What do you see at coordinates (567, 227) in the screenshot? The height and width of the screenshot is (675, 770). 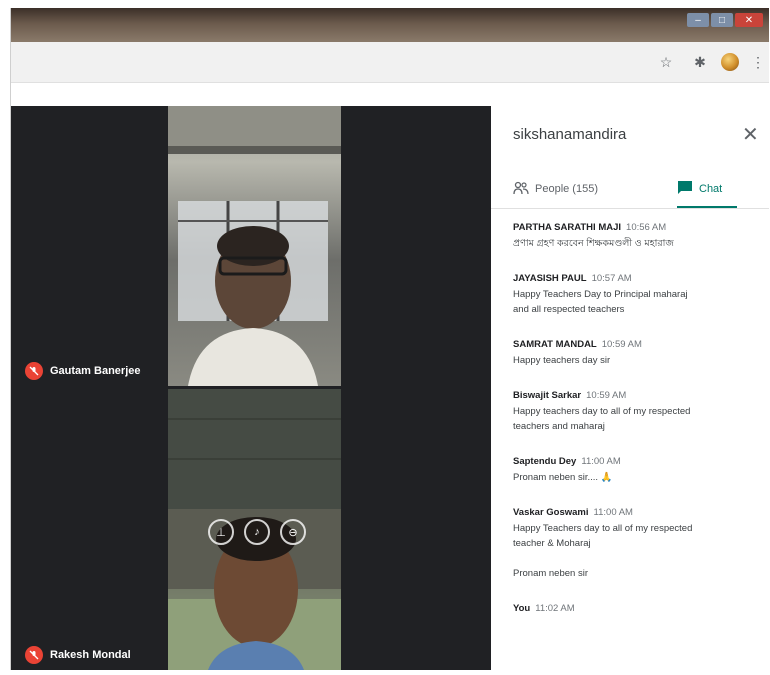 I see `message-sender: PARTHA SARATHI MAJI` at bounding box center [567, 227].